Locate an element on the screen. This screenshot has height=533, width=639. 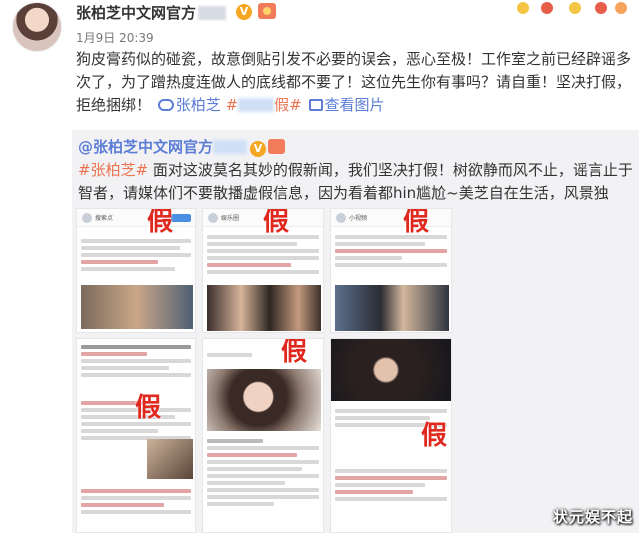
picture-icon is located at coordinates (315, 105).